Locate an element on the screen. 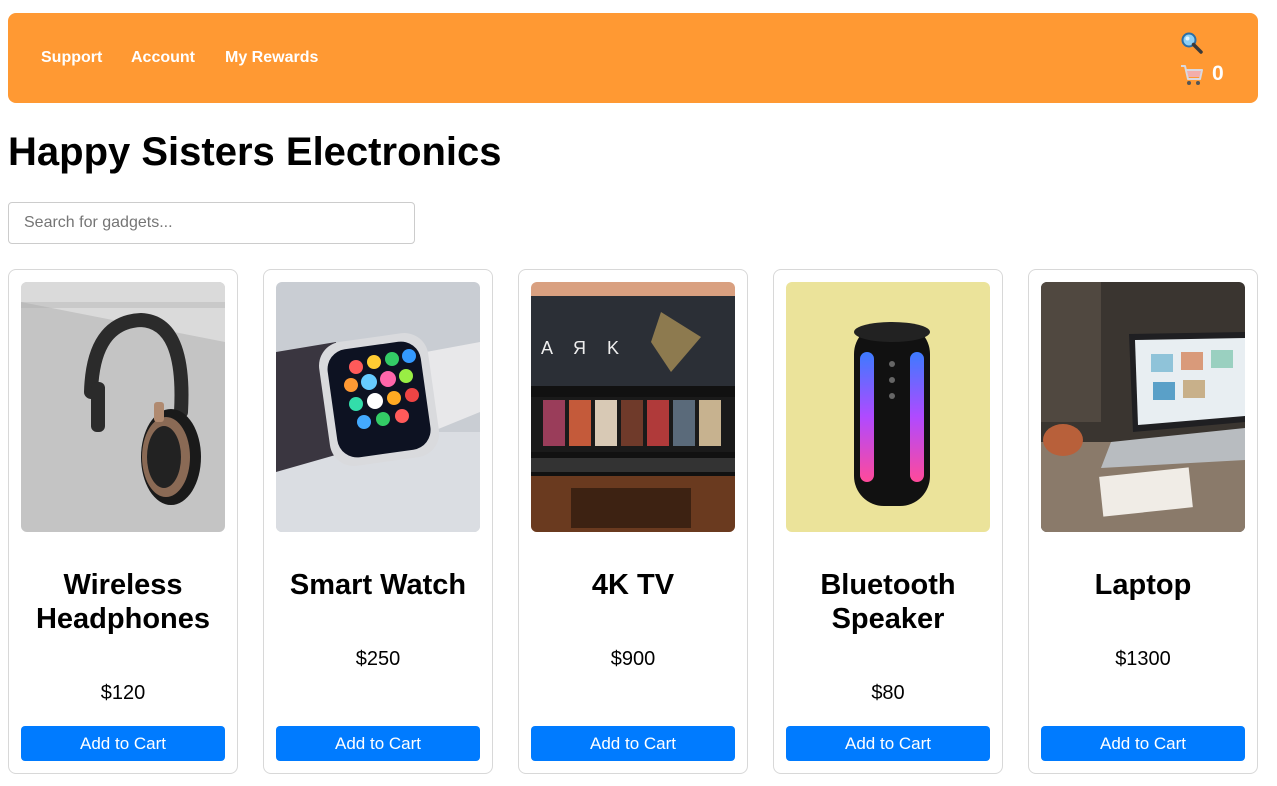 Image resolution: width=1277 pixels, height=786 pixels. headphones-photo is located at coordinates (123, 407).